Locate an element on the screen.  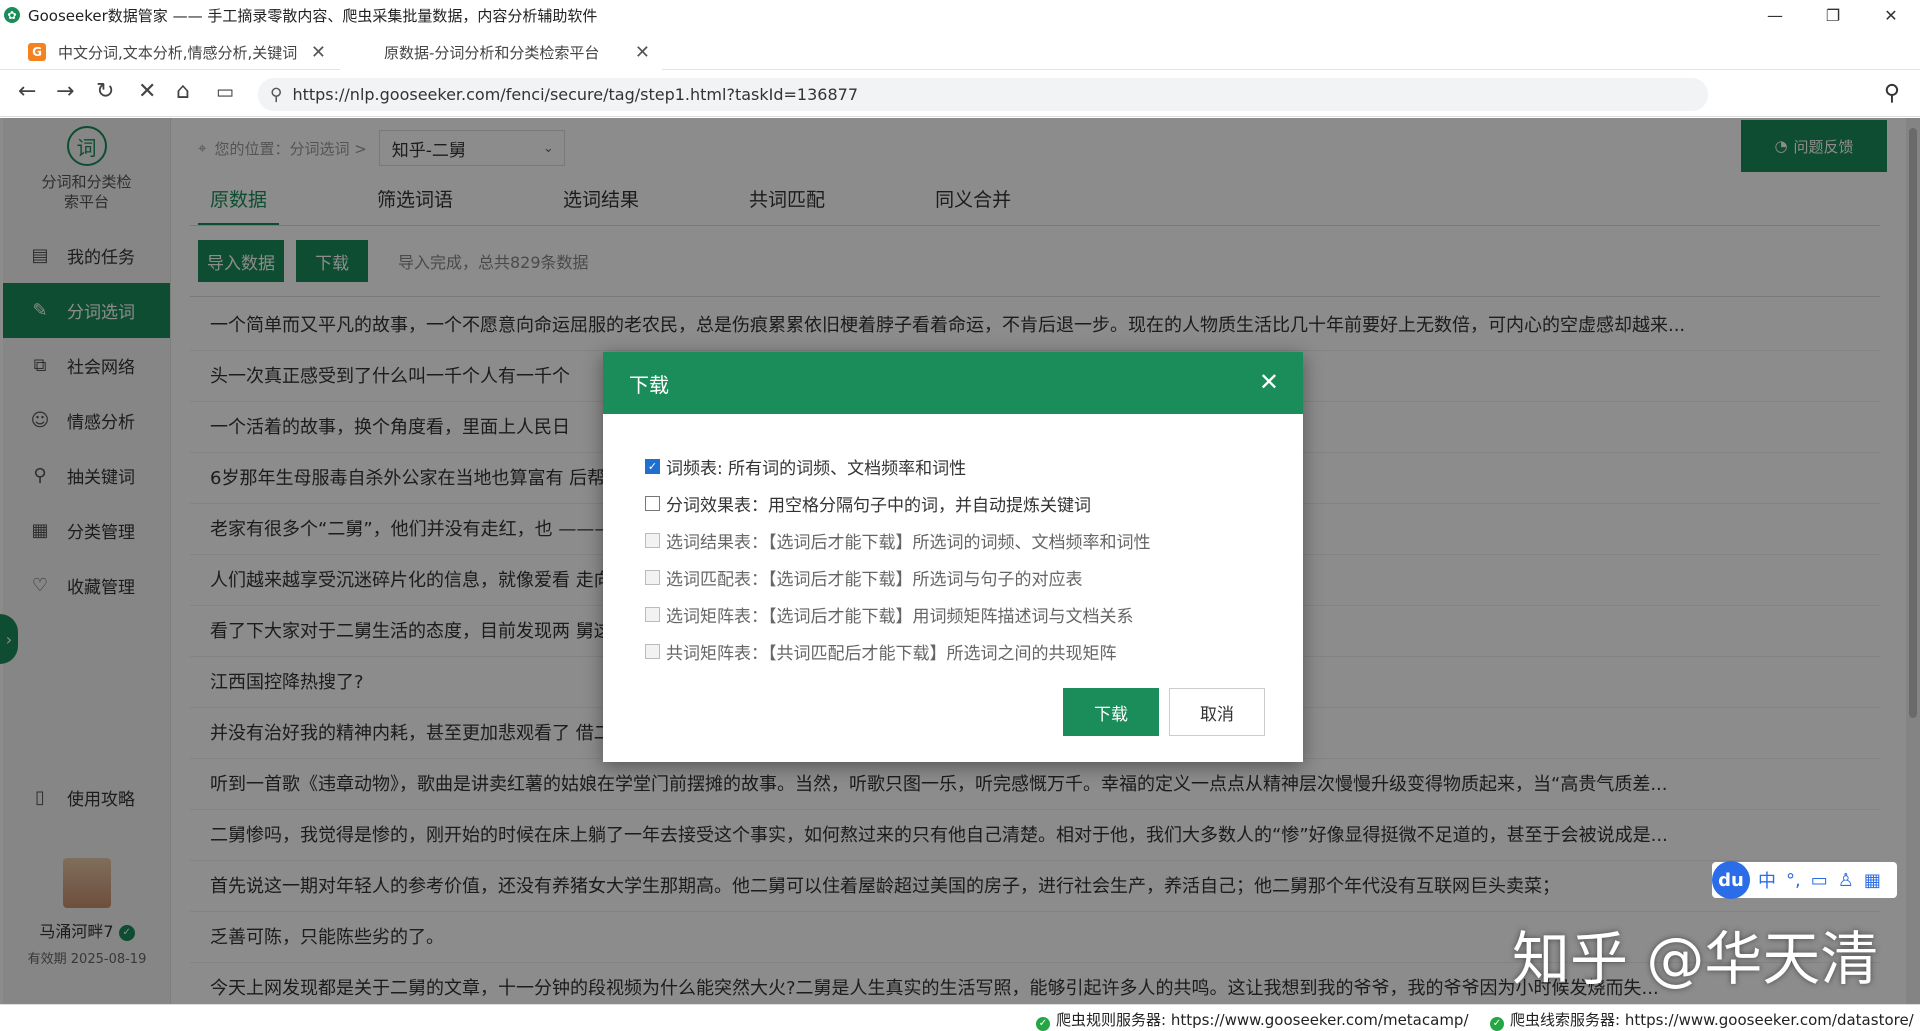
dialog-footer: 下载 取消 is located at coordinates (1159, 712).